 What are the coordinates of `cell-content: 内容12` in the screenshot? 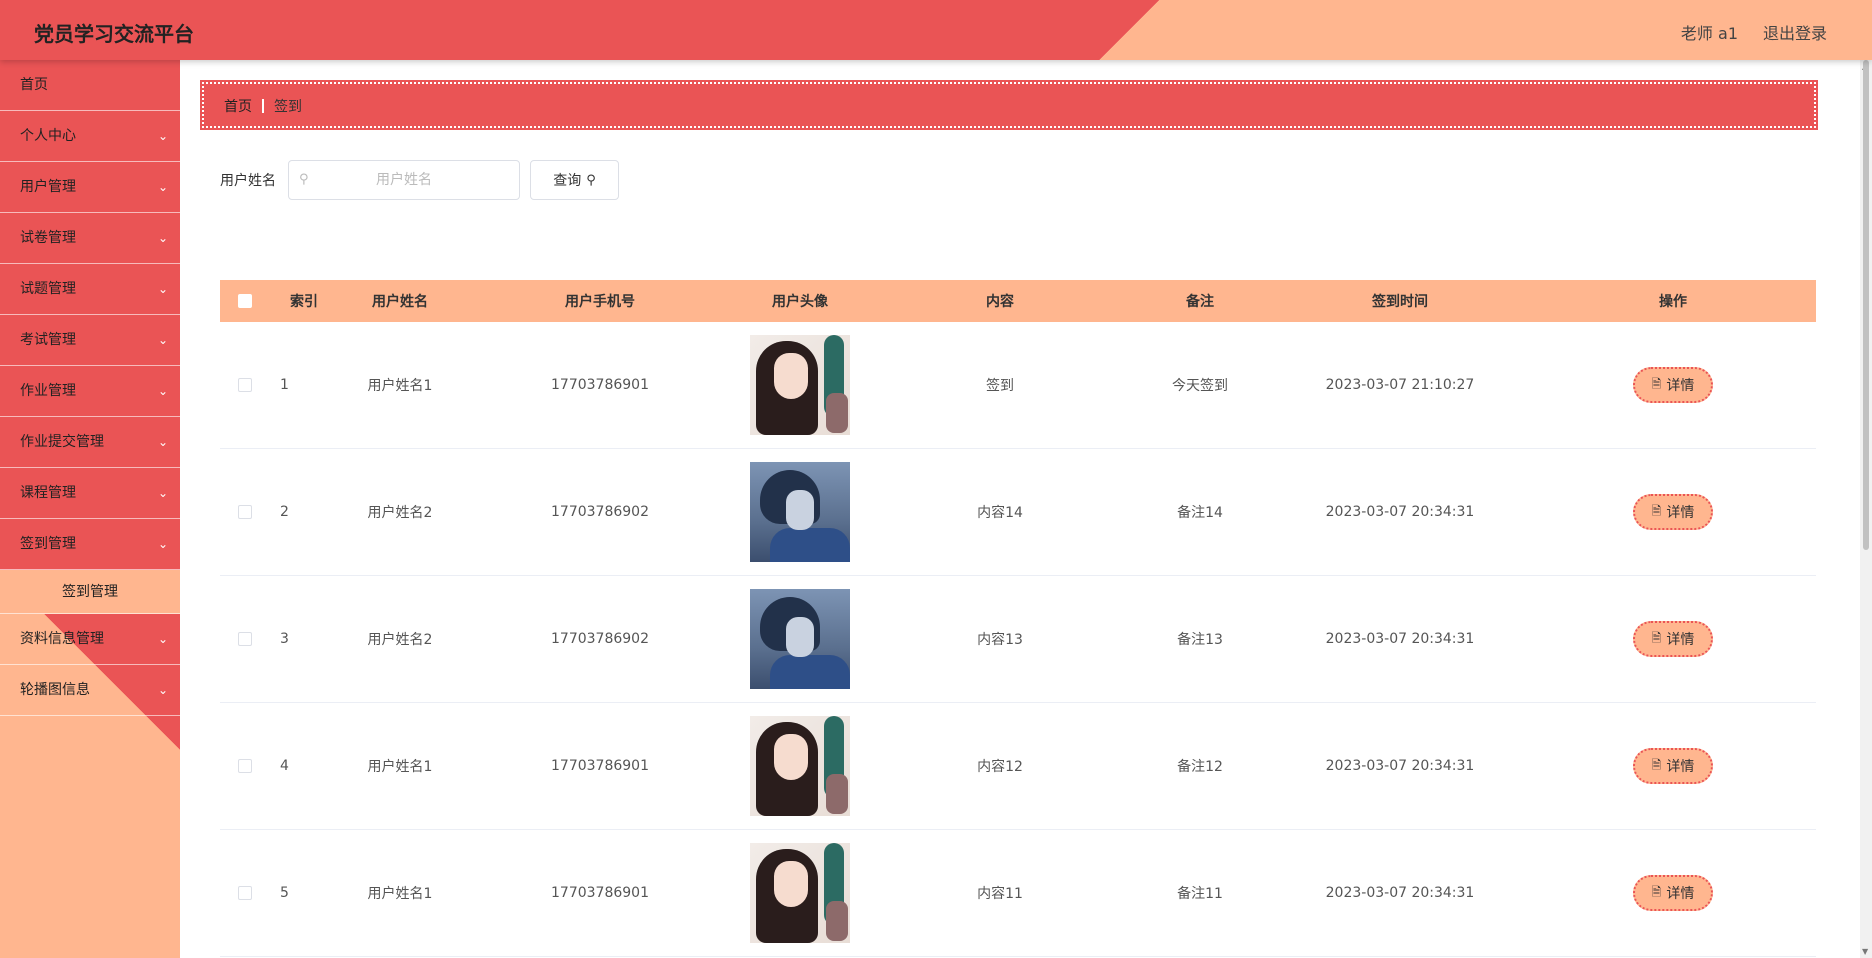 It's located at (1000, 767).